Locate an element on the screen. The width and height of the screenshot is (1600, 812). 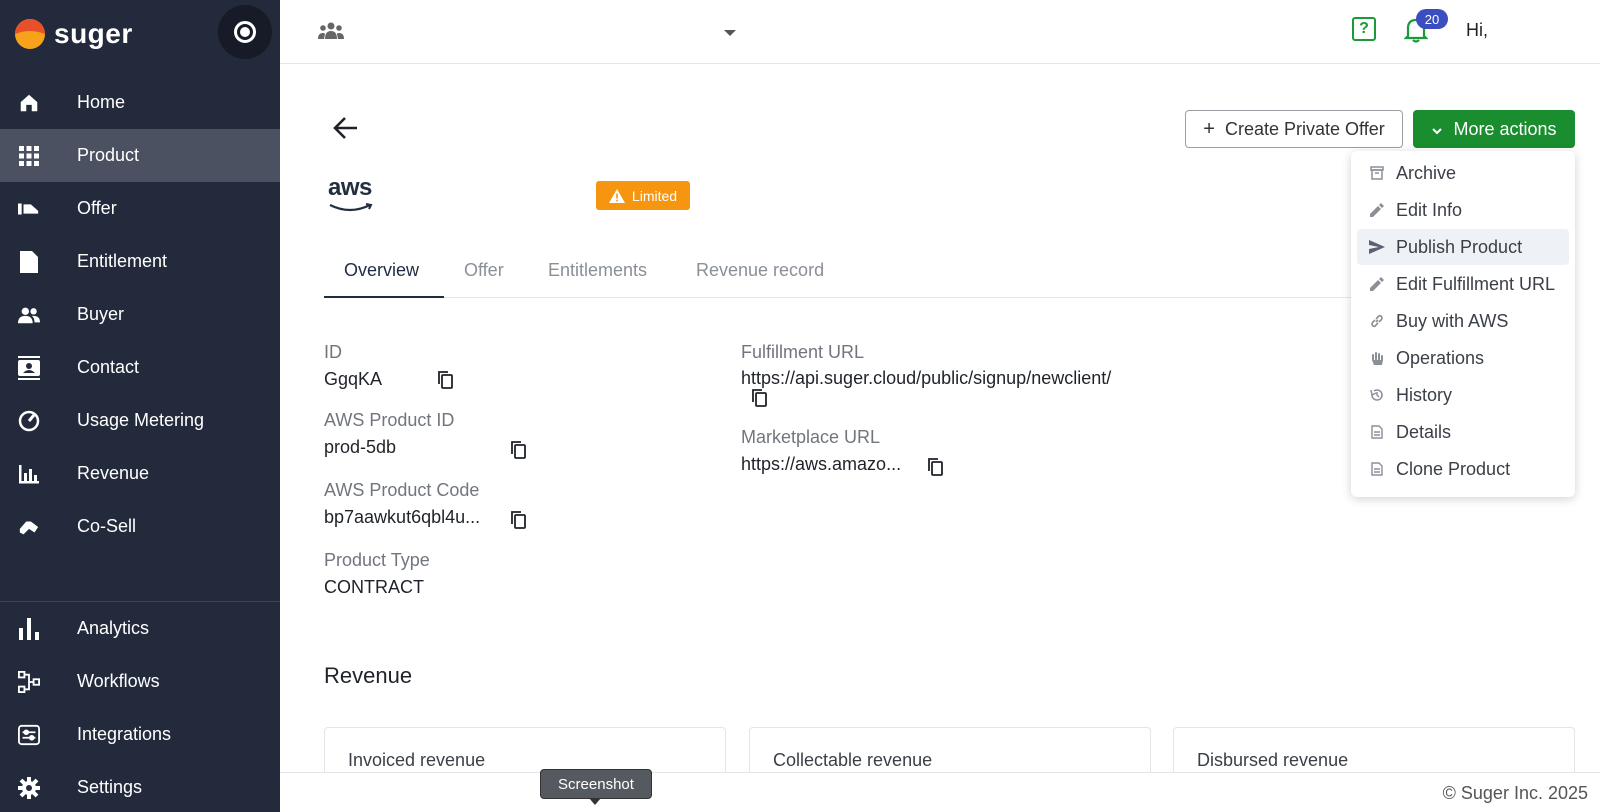
menu-item-operations: Operations is located at coordinates (1463, 358).